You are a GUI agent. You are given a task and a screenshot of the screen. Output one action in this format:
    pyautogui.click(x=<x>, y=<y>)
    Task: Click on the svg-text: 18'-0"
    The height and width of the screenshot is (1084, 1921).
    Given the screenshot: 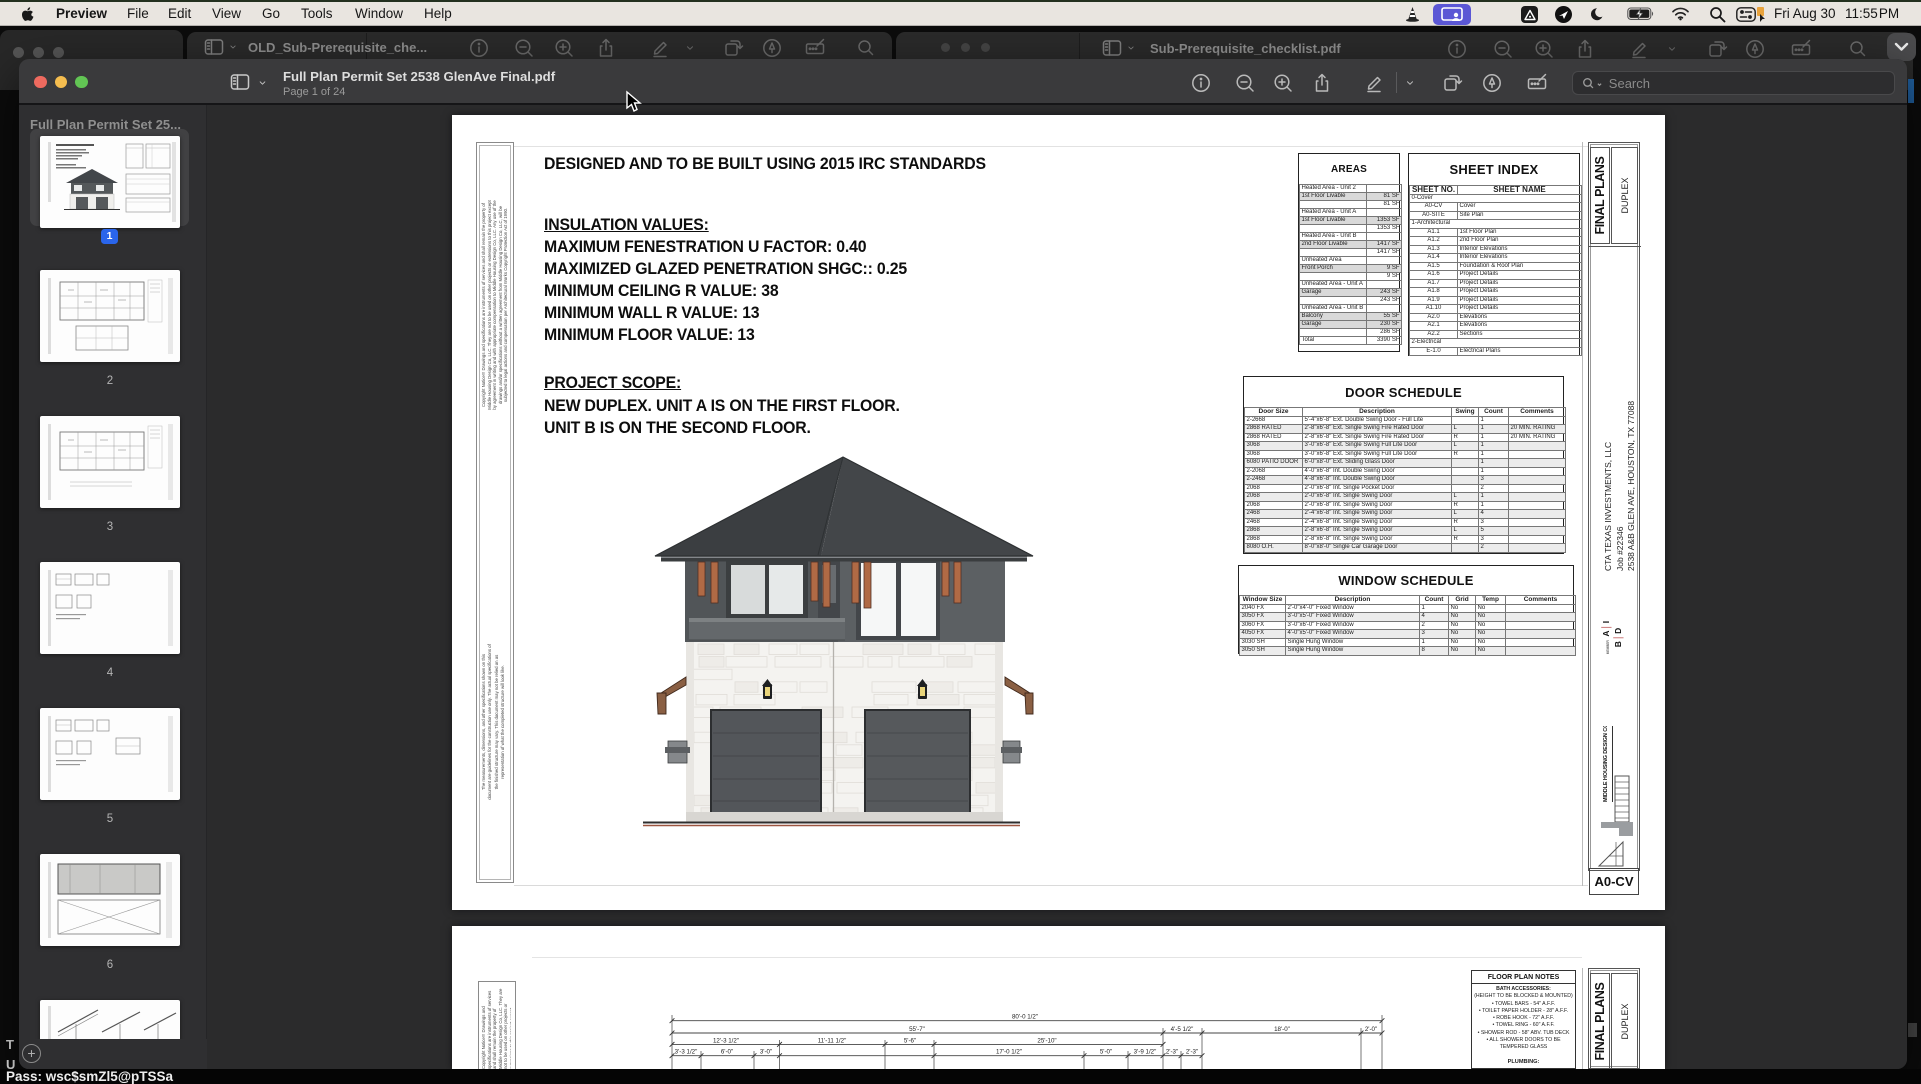 What is the action you would take?
    pyautogui.click(x=1282, y=1029)
    